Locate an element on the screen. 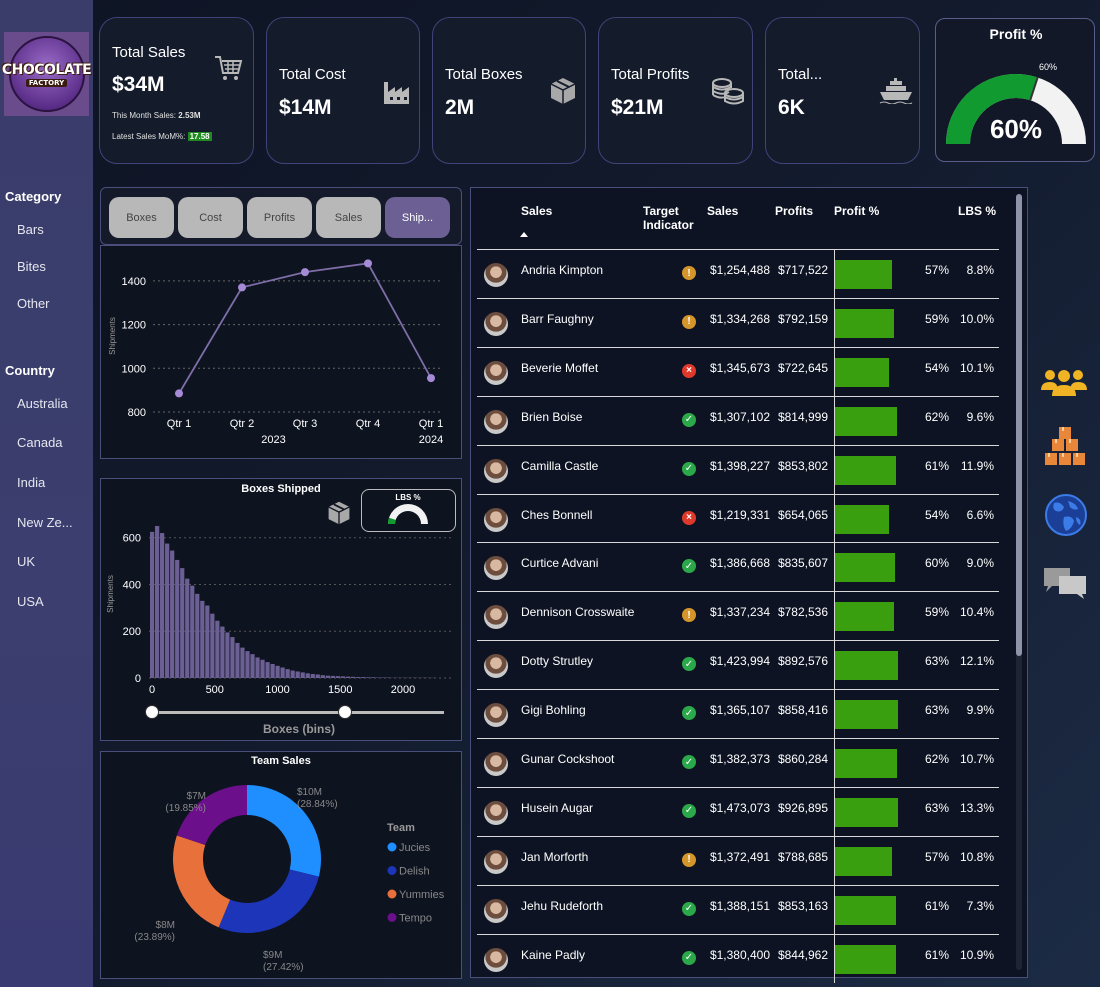  globe-icon is located at coordinates (1066, 515).